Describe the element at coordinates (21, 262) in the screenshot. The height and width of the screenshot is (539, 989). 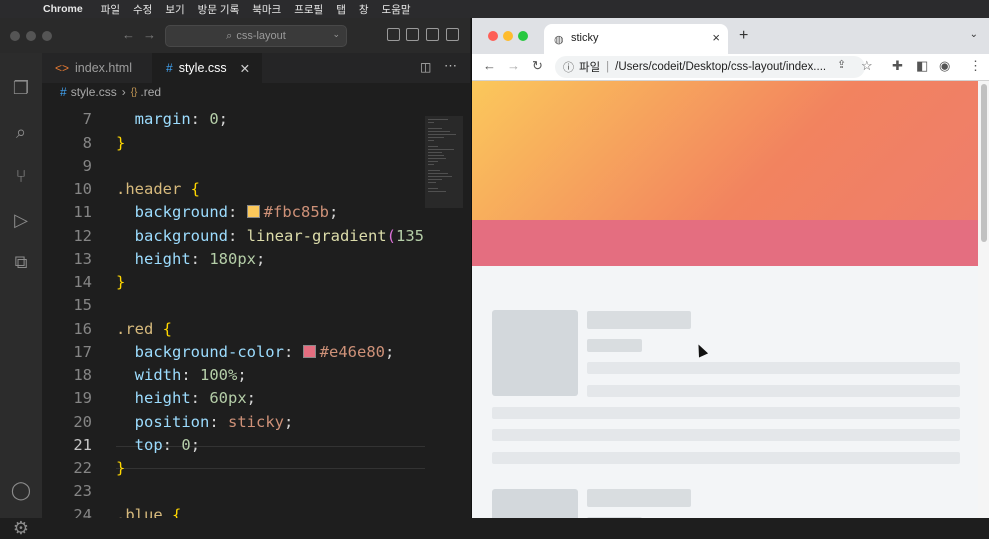
I see `extensions-icon: ⧉` at that location.